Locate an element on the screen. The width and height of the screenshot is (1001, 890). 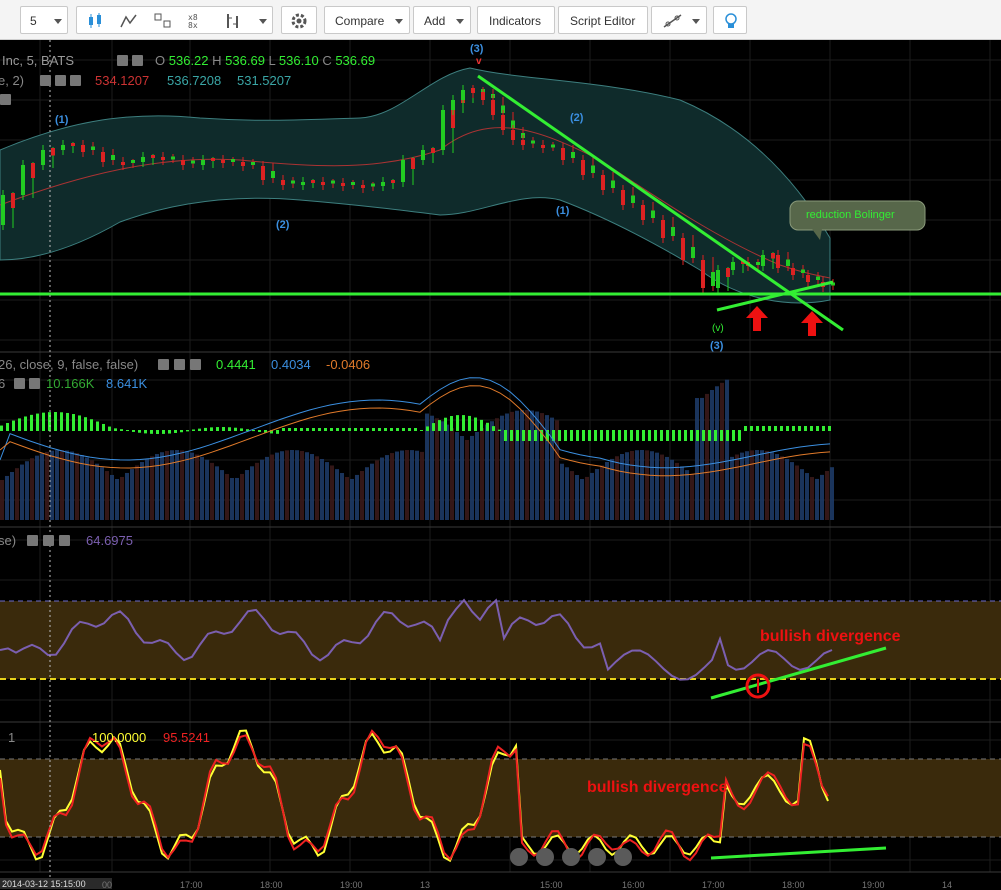
script-editor-label: Script Editor is located at coordinates (603, 21).